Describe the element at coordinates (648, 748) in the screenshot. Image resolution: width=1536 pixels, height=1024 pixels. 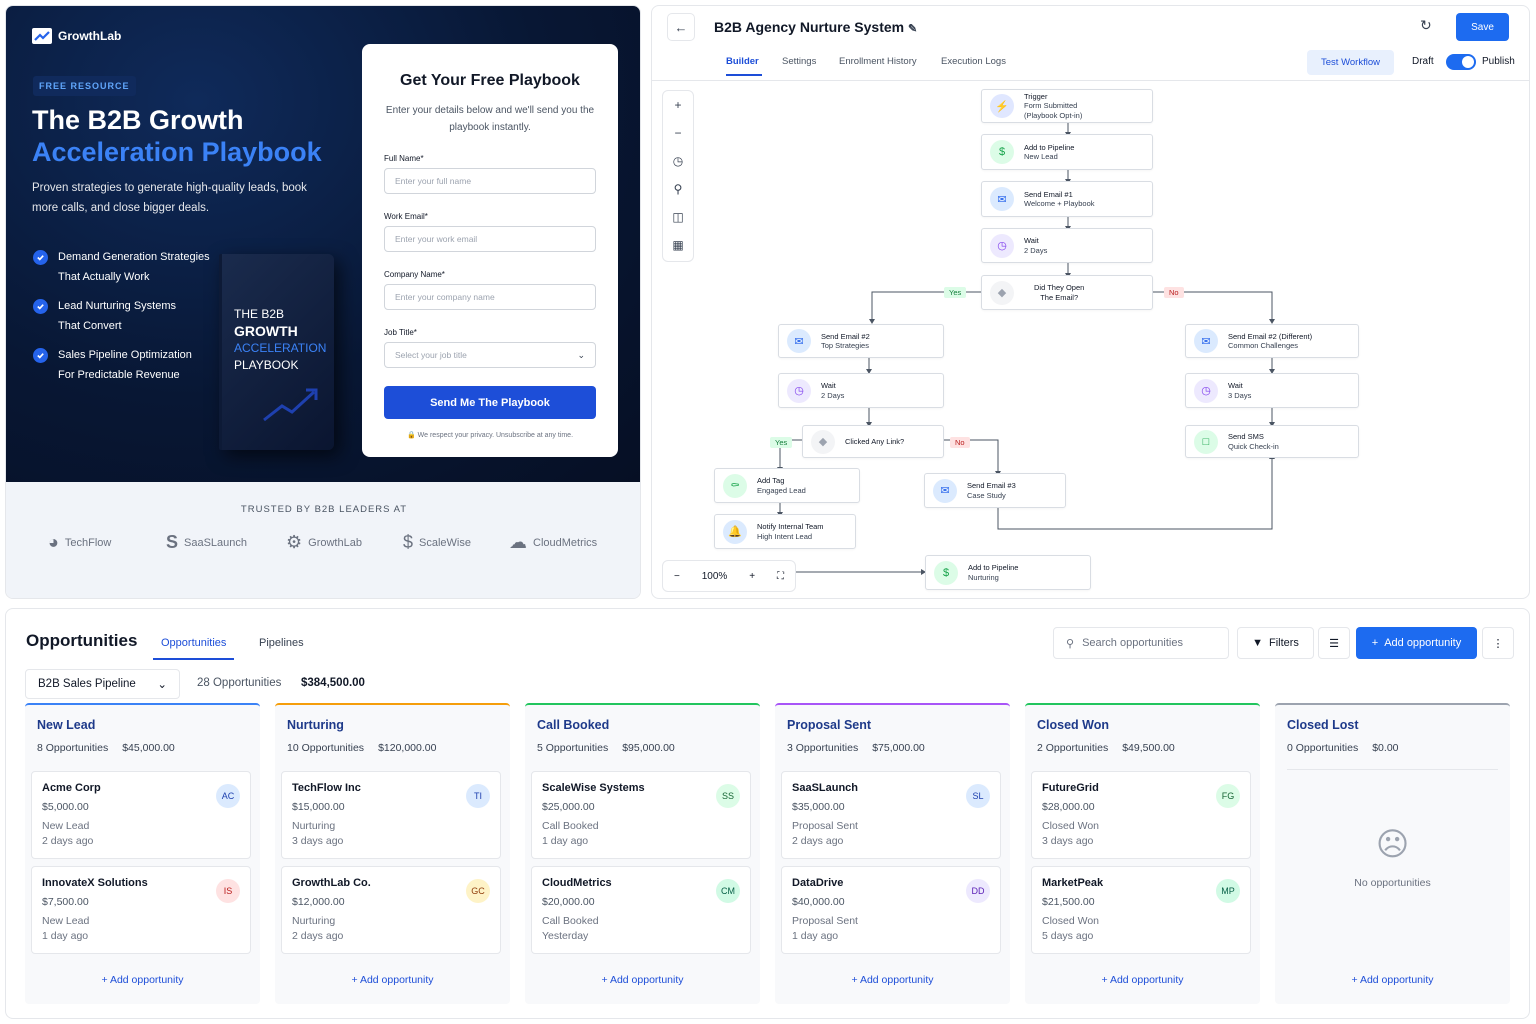
I see `column-value: $95,000.00` at that location.